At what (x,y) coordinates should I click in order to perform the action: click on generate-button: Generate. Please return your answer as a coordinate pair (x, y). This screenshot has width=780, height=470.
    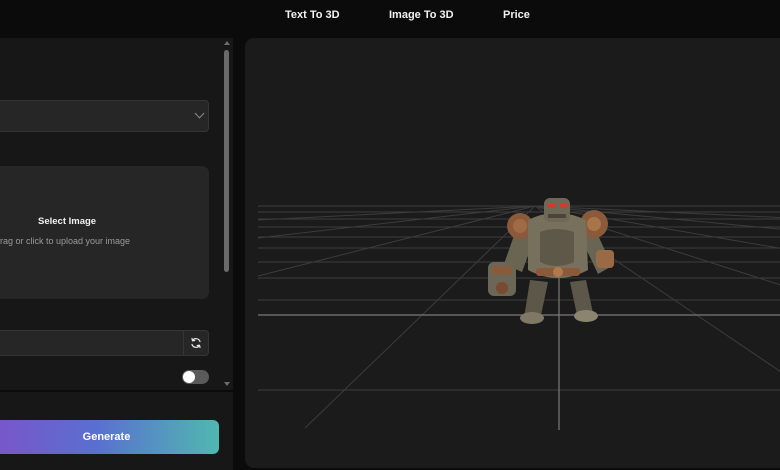
    Looking at the image, I should click on (109, 437).